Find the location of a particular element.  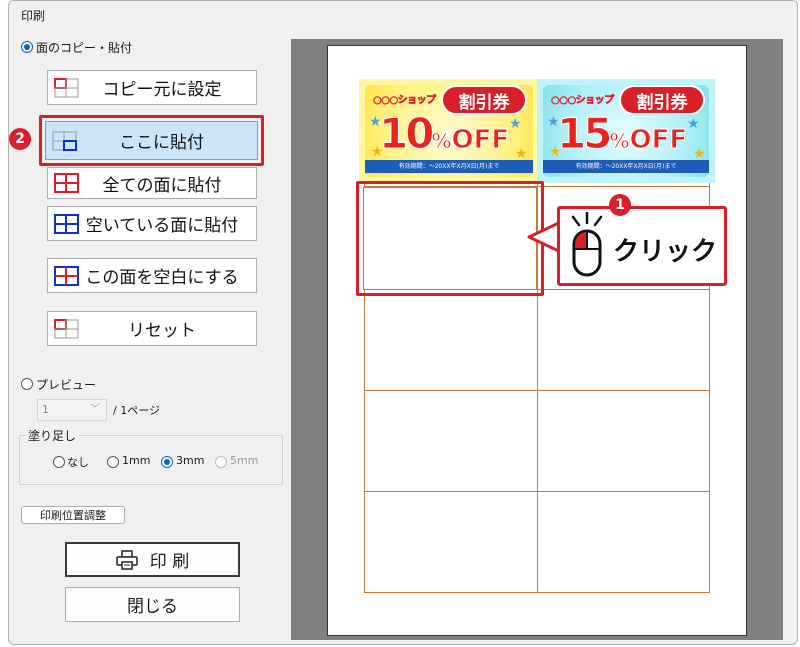

copy-paste-label: 面のコピー・貼付 is located at coordinates (84, 48).